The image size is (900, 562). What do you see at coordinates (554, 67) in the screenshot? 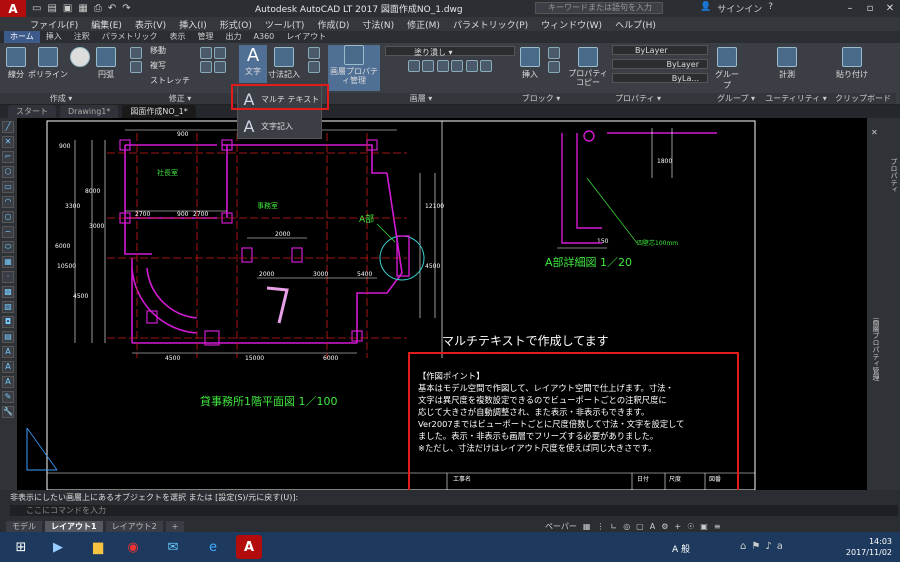
I see `edit-block-icon` at bounding box center [554, 67].